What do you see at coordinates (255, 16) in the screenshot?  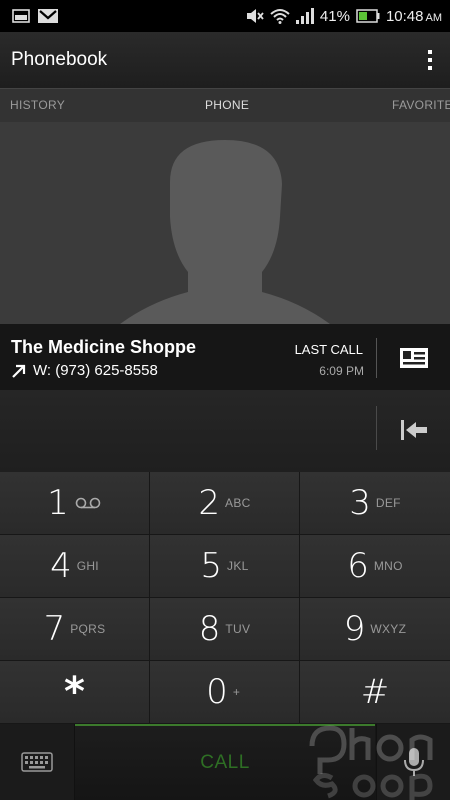 I see `mute-icon` at bounding box center [255, 16].